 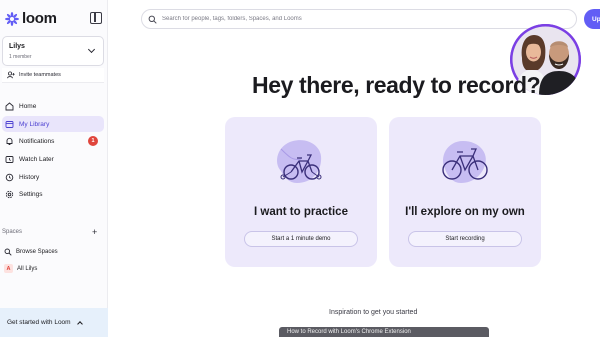 I want to click on brand-name: loom, so click(x=39, y=18).